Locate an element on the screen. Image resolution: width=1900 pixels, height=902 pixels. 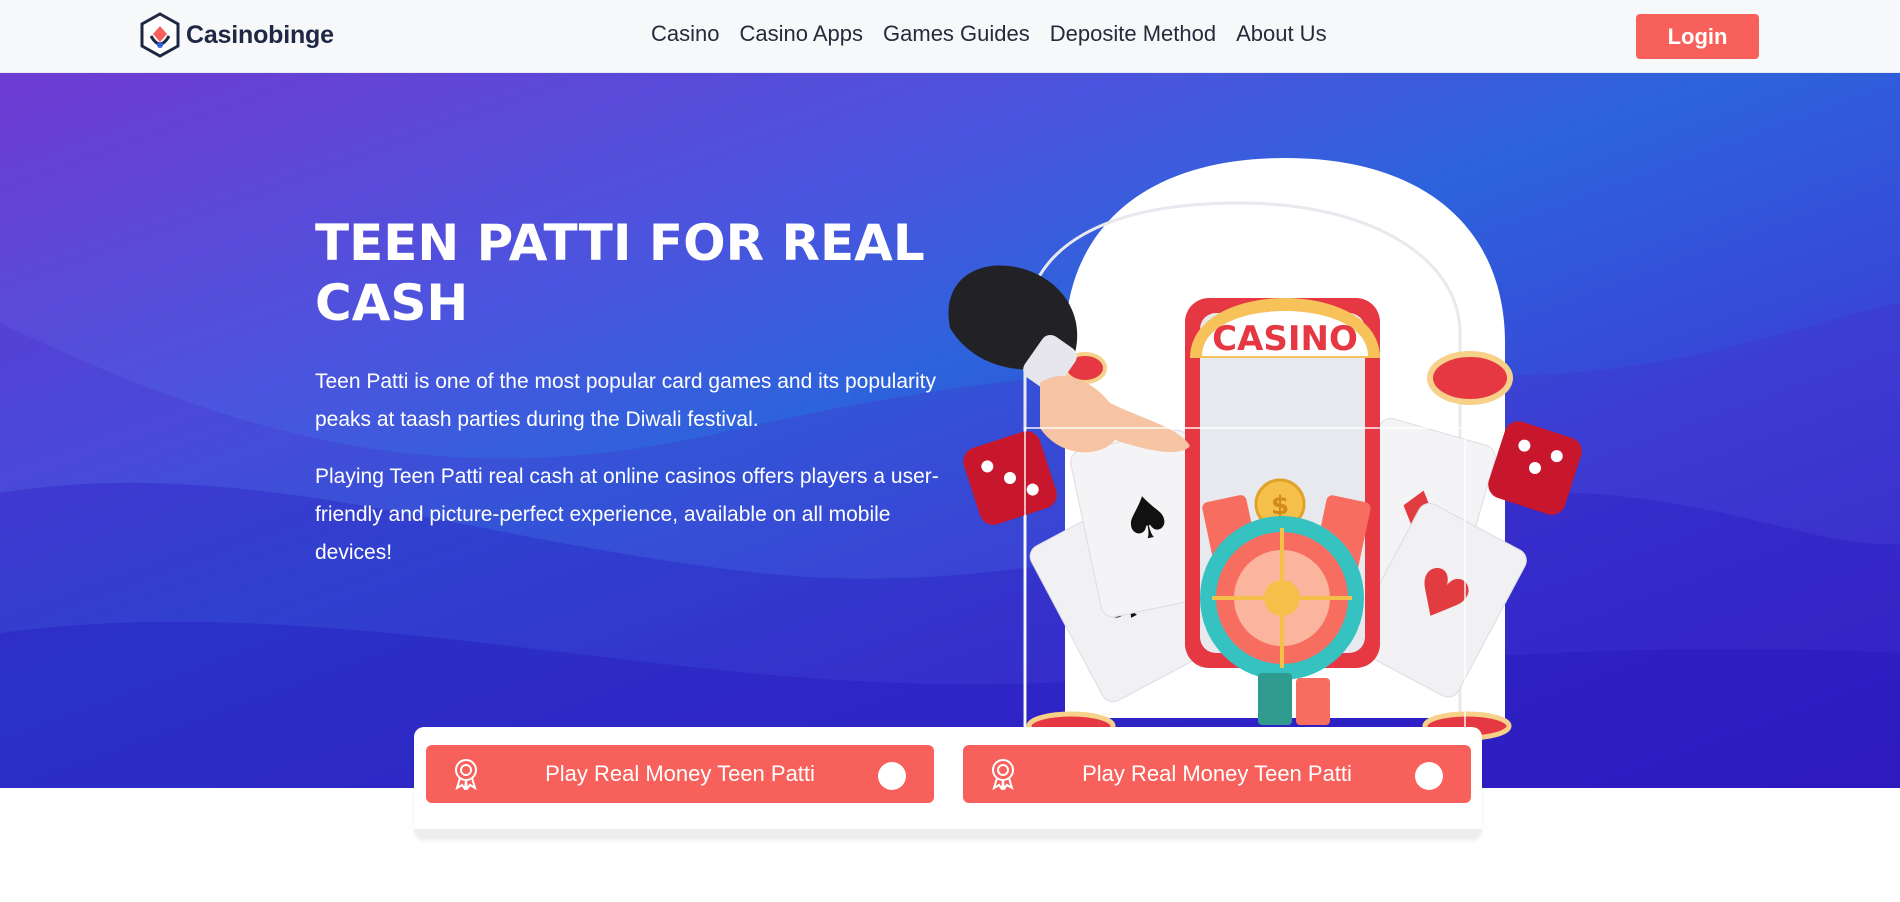
play-real-money-button-2: Play Real Money Teen Patti is located at coordinates (1217, 774).